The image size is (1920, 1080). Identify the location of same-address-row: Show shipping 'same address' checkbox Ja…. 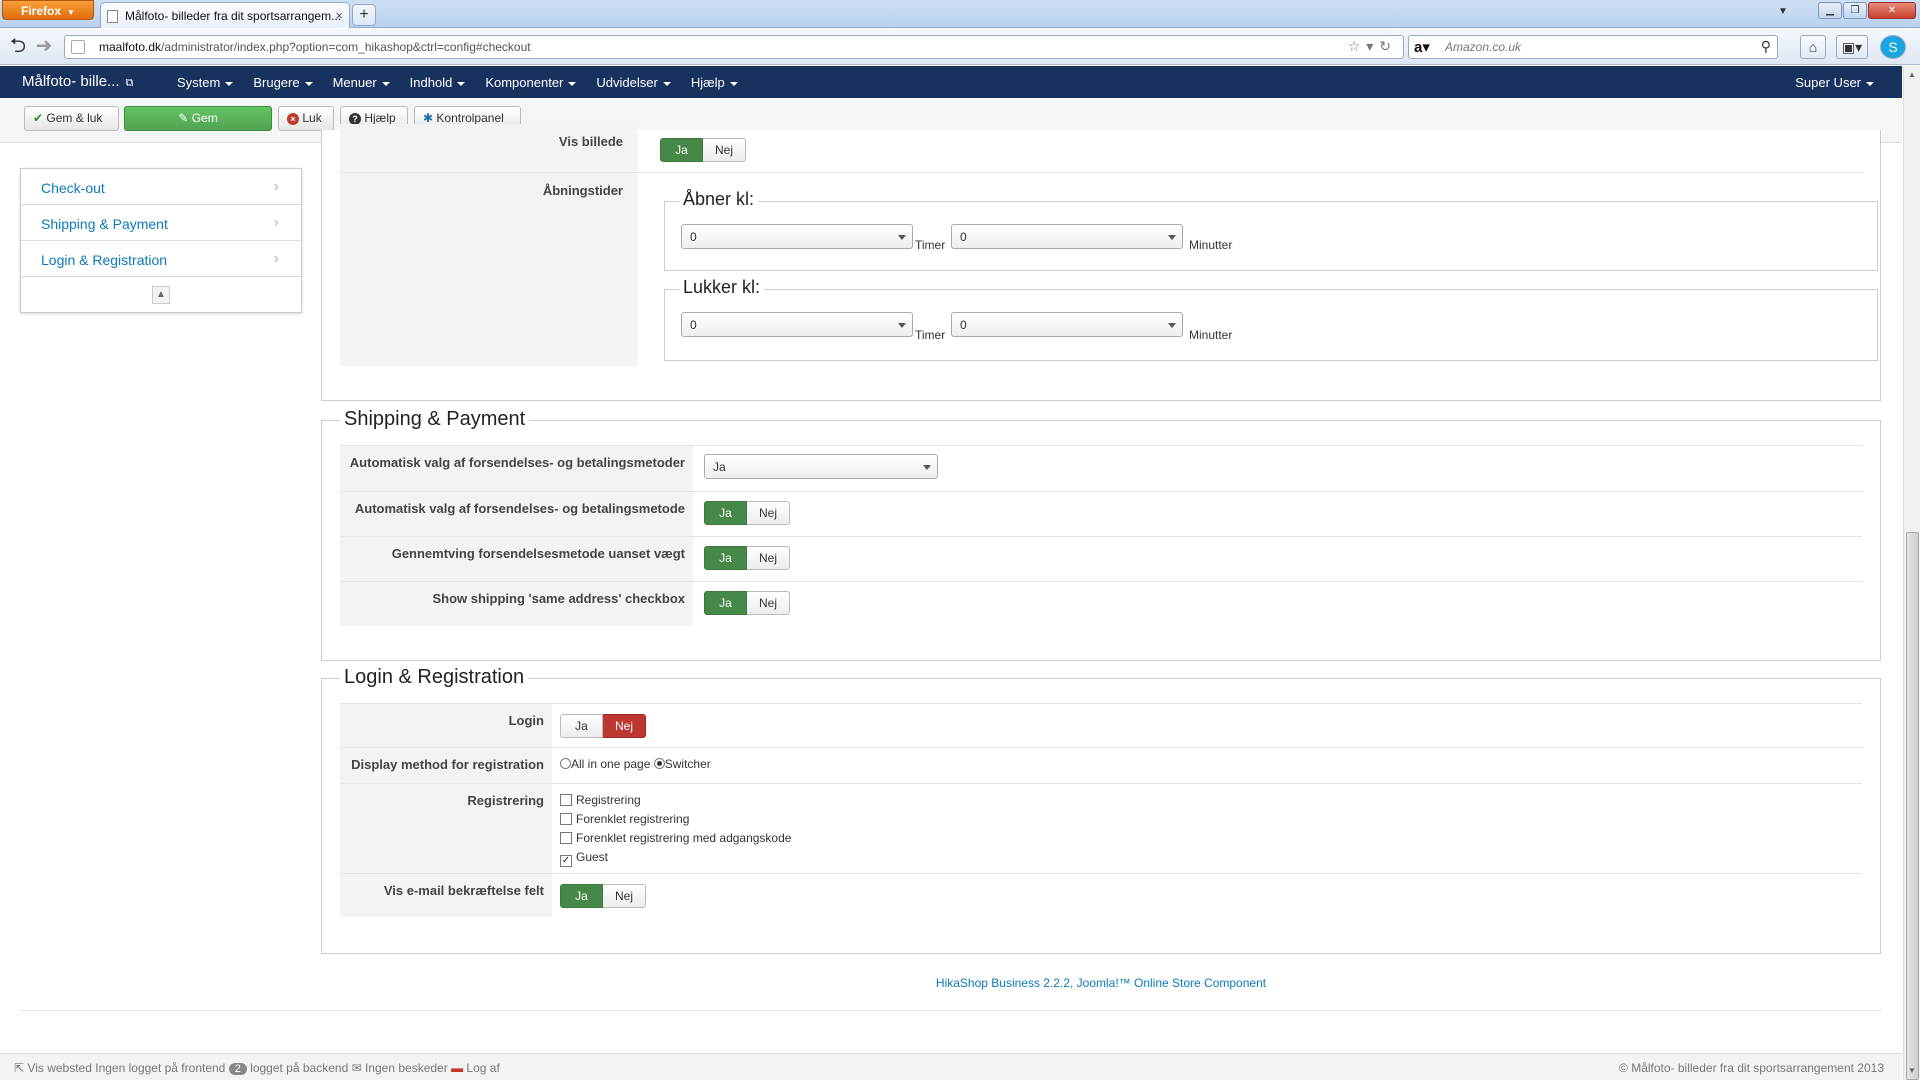
(1101, 603).